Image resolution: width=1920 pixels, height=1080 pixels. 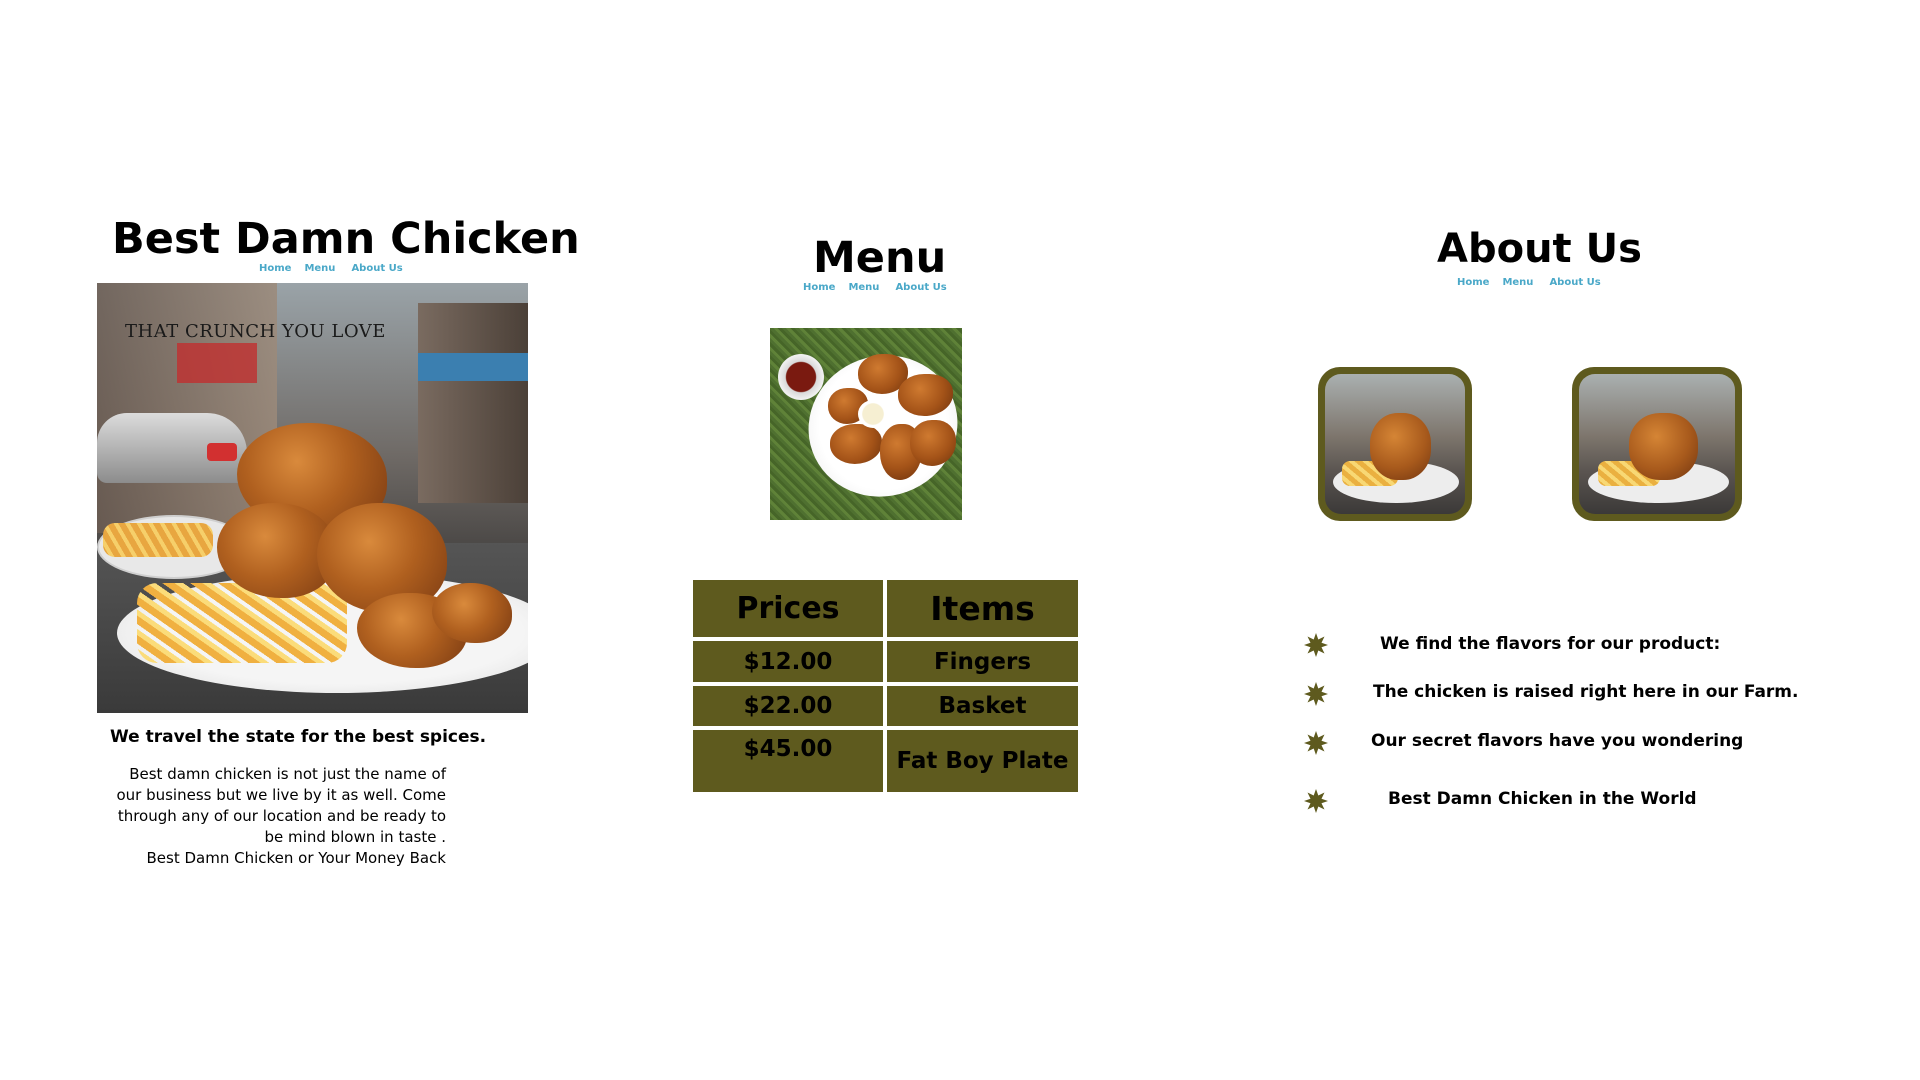 What do you see at coordinates (788, 608) in the screenshot?
I see `table-header-prices: Prices` at bounding box center [788, 608].